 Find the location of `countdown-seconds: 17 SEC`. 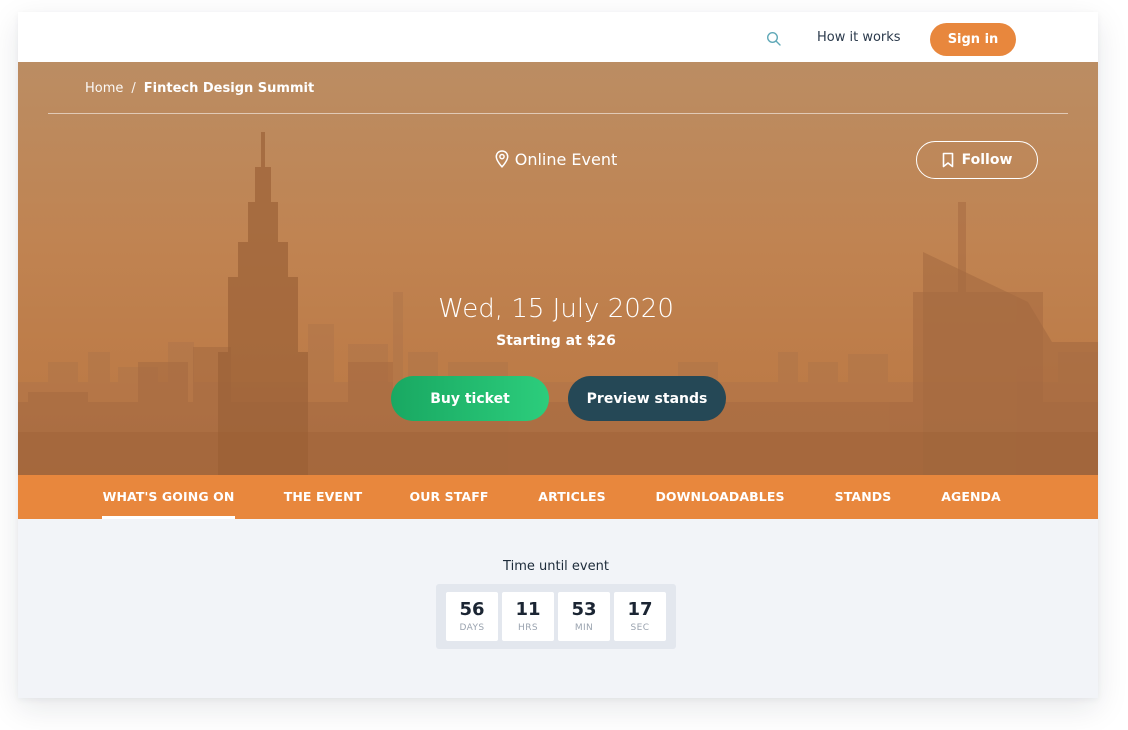

countdown-seconds: 17 SEC is located at coordinates (640, 616).